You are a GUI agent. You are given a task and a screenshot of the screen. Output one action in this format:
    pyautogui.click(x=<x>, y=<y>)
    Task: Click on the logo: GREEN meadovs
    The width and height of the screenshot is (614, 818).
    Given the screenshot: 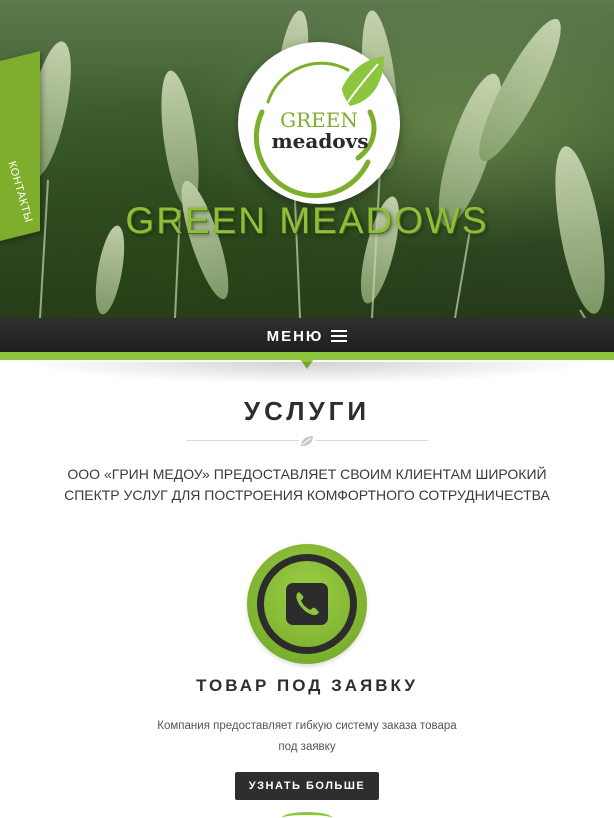 What is the action you would take?
    pyautogui.click(x=319, y=123)
    